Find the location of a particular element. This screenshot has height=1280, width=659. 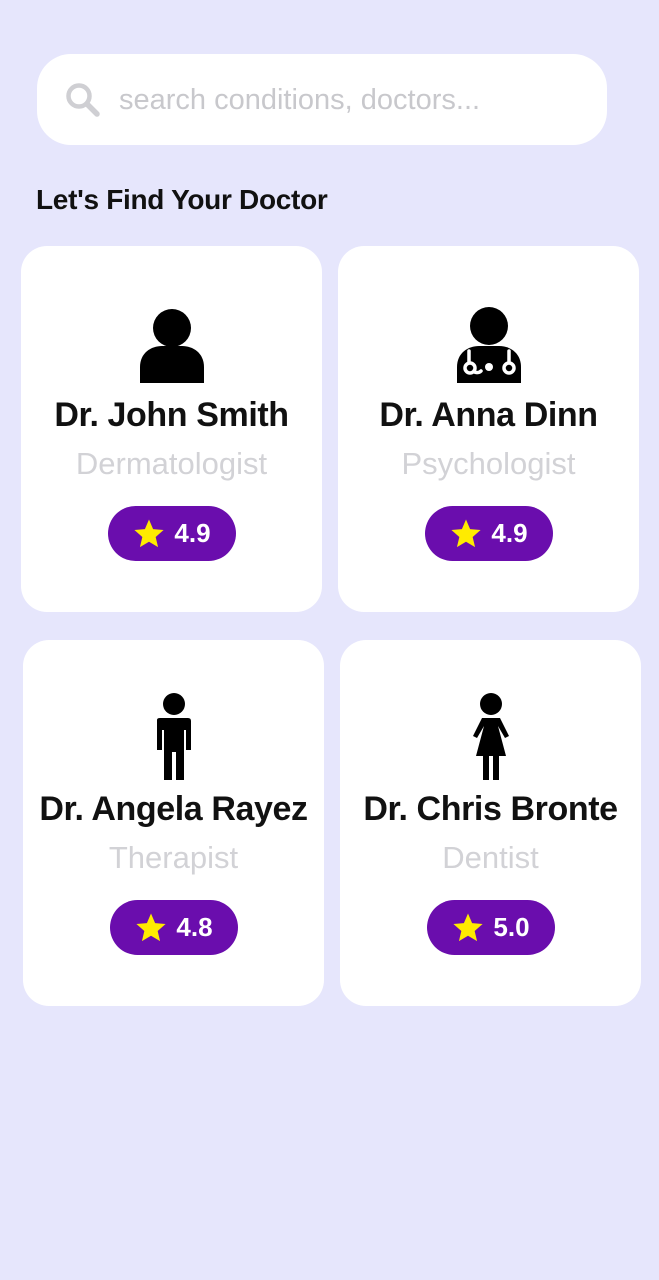

doctor-card-angela-rayez: Dr. Angela Rayez Therapist 4.8 is located at coordinates (173, 823).